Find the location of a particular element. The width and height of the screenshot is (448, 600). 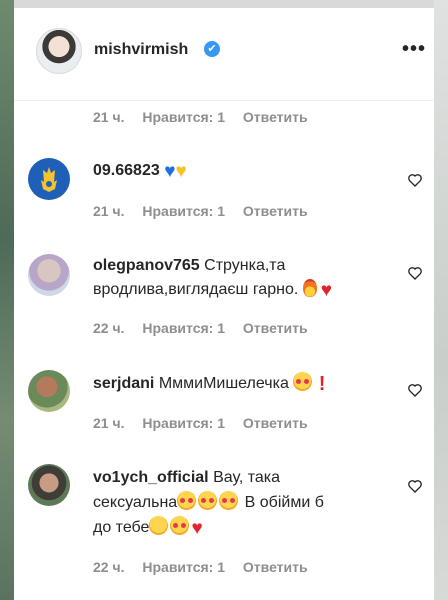

trident-icon is located at coordinates (49, 179).